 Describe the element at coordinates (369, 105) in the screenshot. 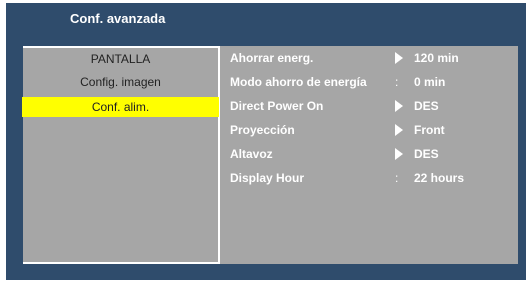

I see `setting-row-direct-power-on: Direct Power On DES` at that location.